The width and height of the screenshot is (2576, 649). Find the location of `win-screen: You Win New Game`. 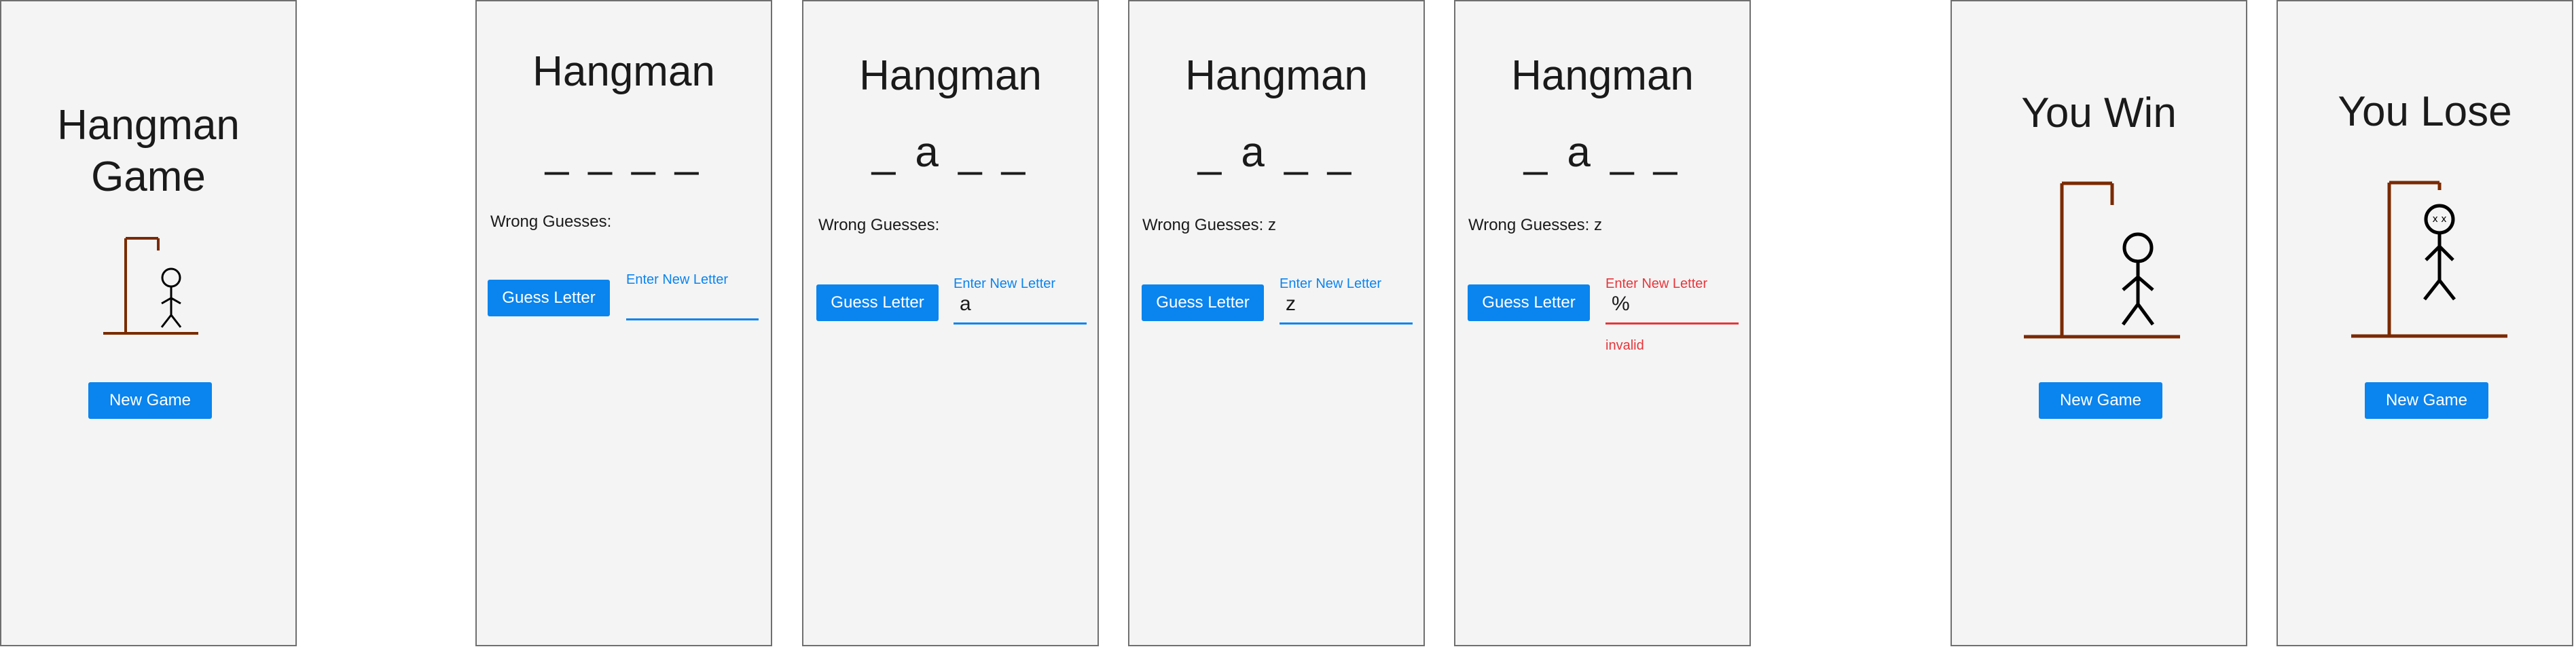

win-screen: You Win New Game is located at coordinates (2099, 323).